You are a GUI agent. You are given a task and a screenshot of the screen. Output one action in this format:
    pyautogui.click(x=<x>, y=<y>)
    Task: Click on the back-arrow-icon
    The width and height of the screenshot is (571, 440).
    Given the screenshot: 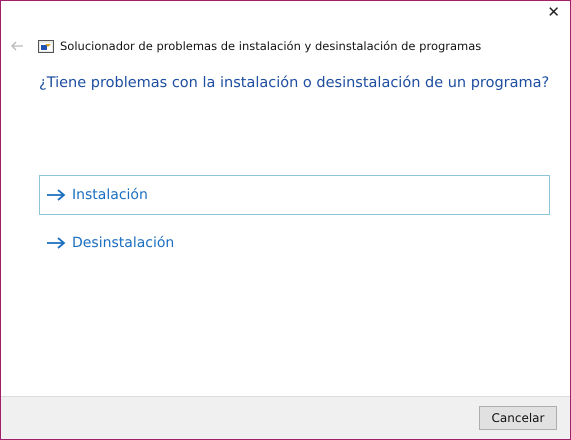 What is the action you would take?
    pyautogui.click(x=17, y=46)
    